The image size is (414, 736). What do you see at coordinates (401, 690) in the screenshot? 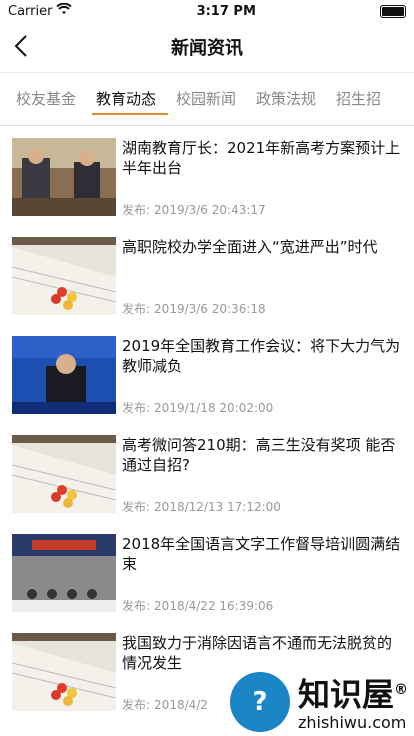
I see `registered-mark: ®` at bounding box center [401, 690].